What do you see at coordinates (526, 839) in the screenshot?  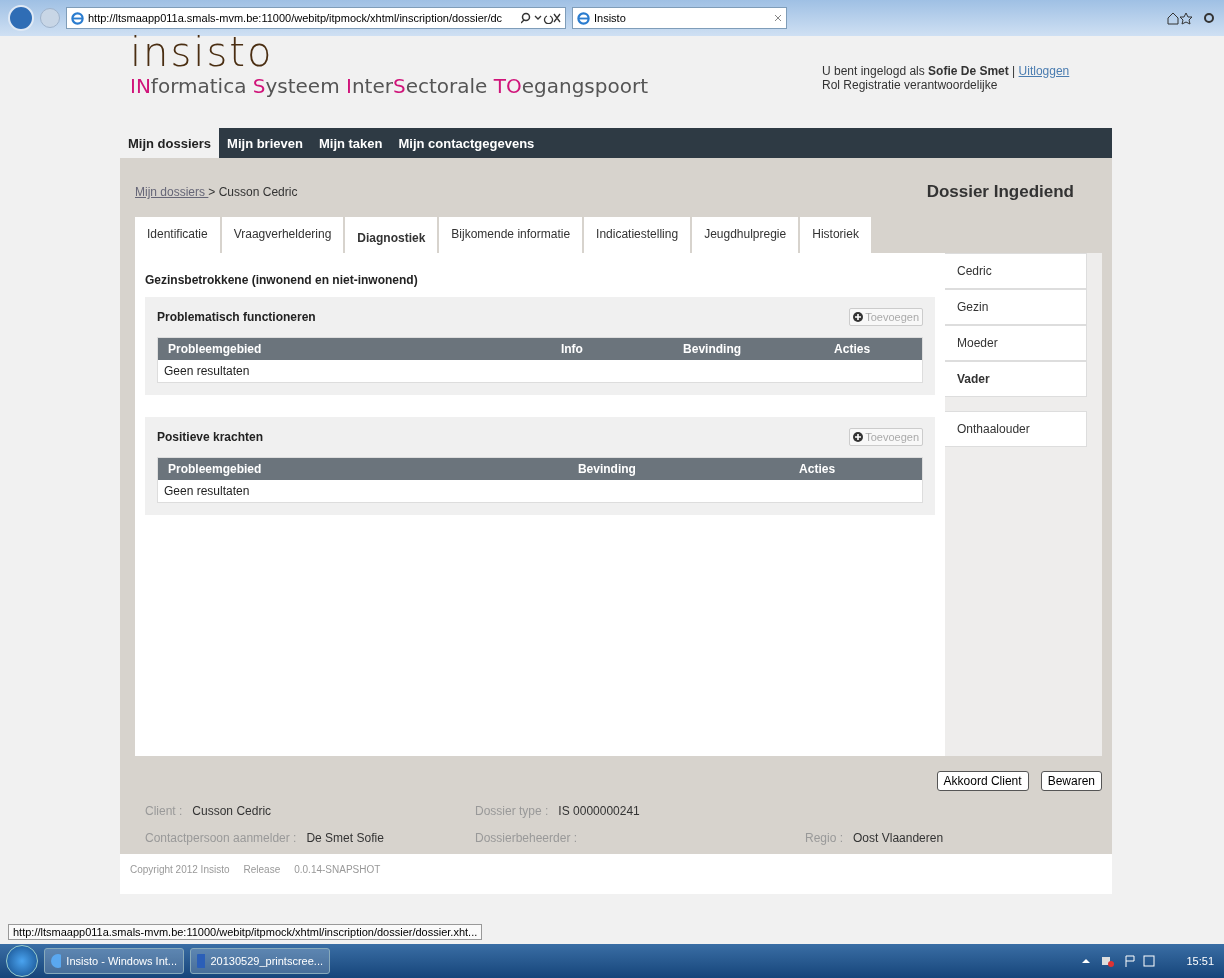 I see `field-label: Dossierbeheerder :` at bounding box center [526, 839].